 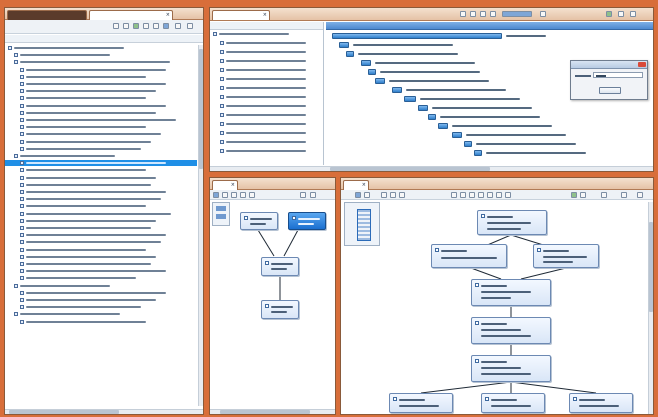 I want to click on overview-viewport, so click(x=364, y=225).